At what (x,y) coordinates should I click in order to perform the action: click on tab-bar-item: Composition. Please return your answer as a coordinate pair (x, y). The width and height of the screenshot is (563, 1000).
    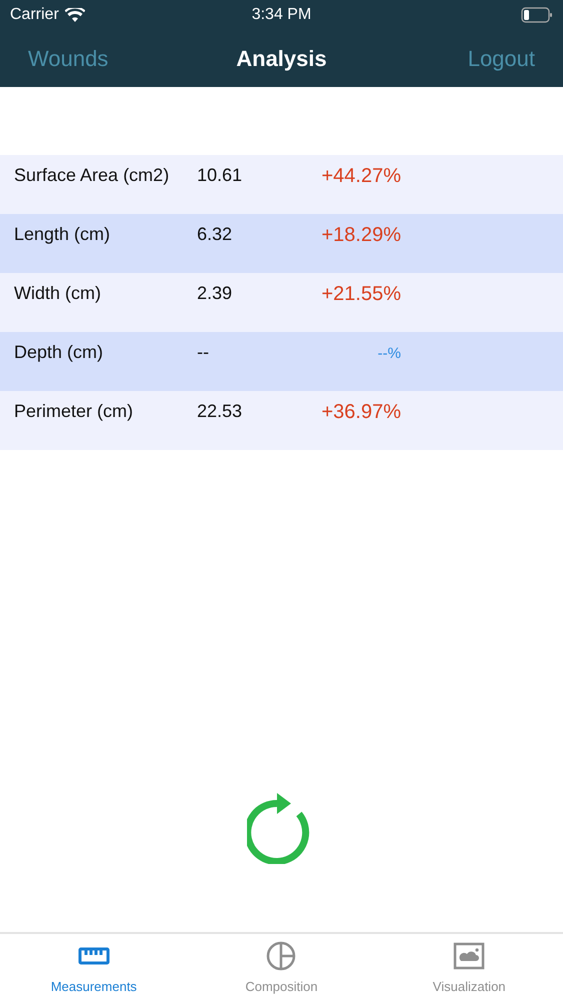
    Looking at the image, I should click on (282, 967).